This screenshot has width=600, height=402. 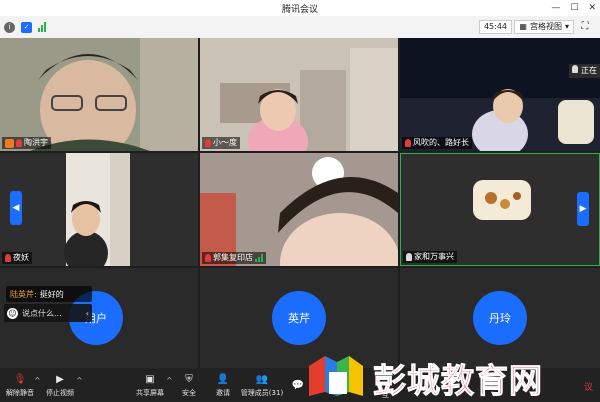 I want to click on video-feed-closeup, so click(x=299, y=209).